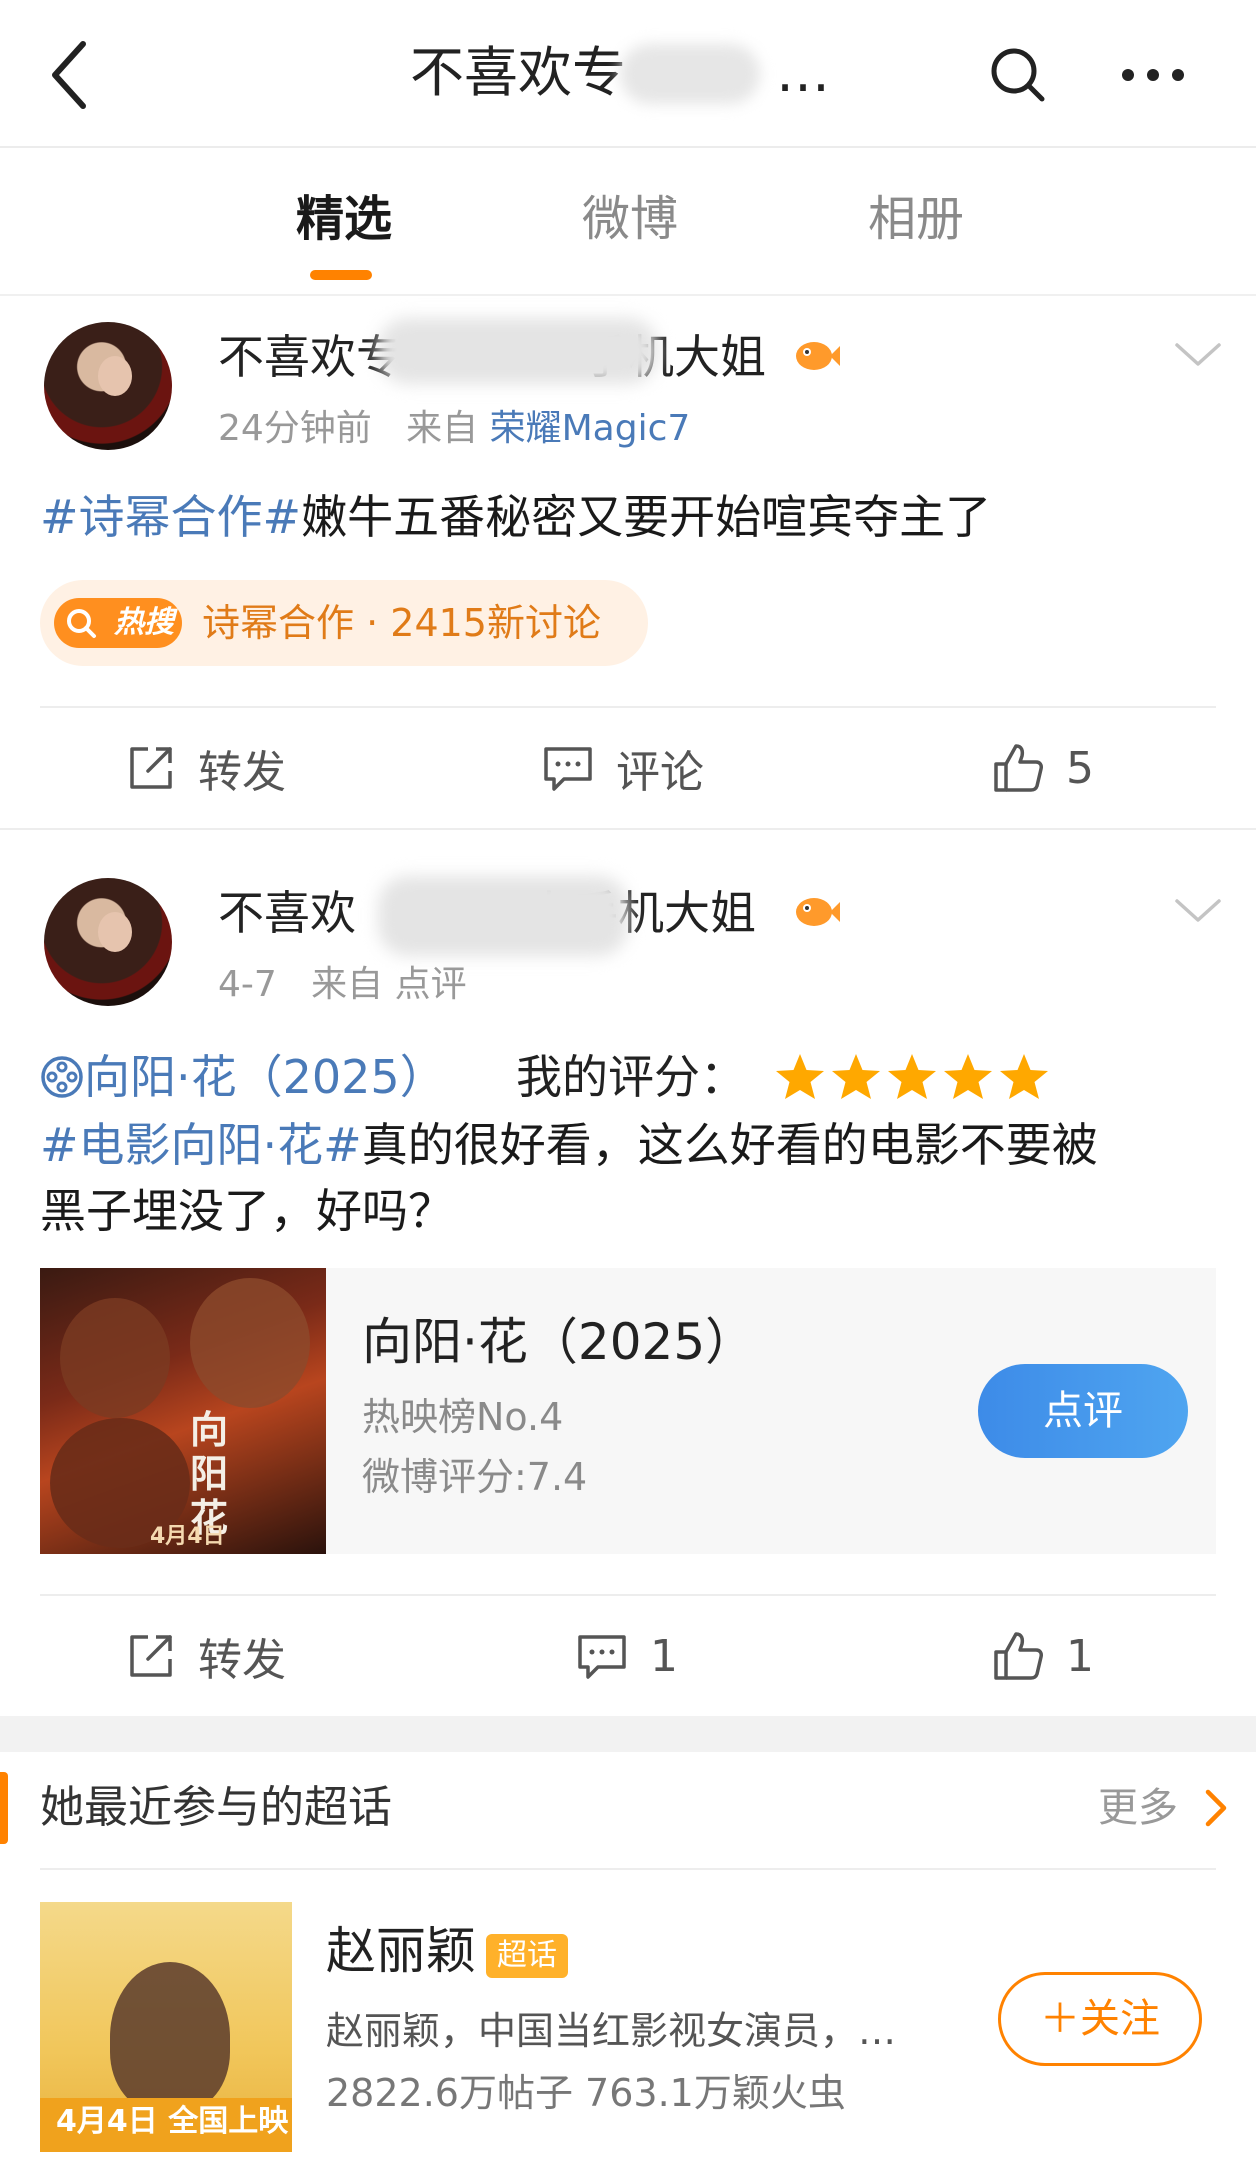 The height and width of the screenshot is (2180, 1256). I want to click on post-action-bar: 转发 1 1, so click(628, 1656).